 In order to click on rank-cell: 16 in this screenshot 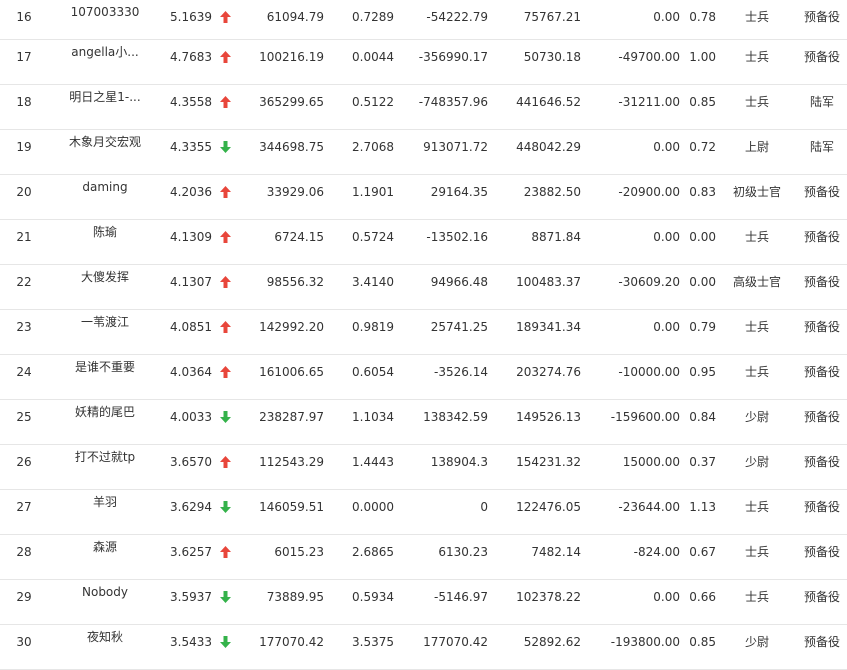, I will do `click(24, 17)`.